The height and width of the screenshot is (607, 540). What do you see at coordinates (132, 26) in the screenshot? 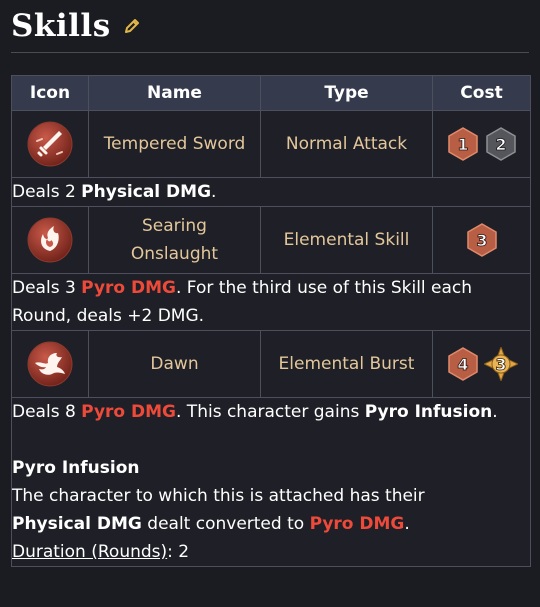
I see `pencil-edit-icon` at bounding box center [132, 26].